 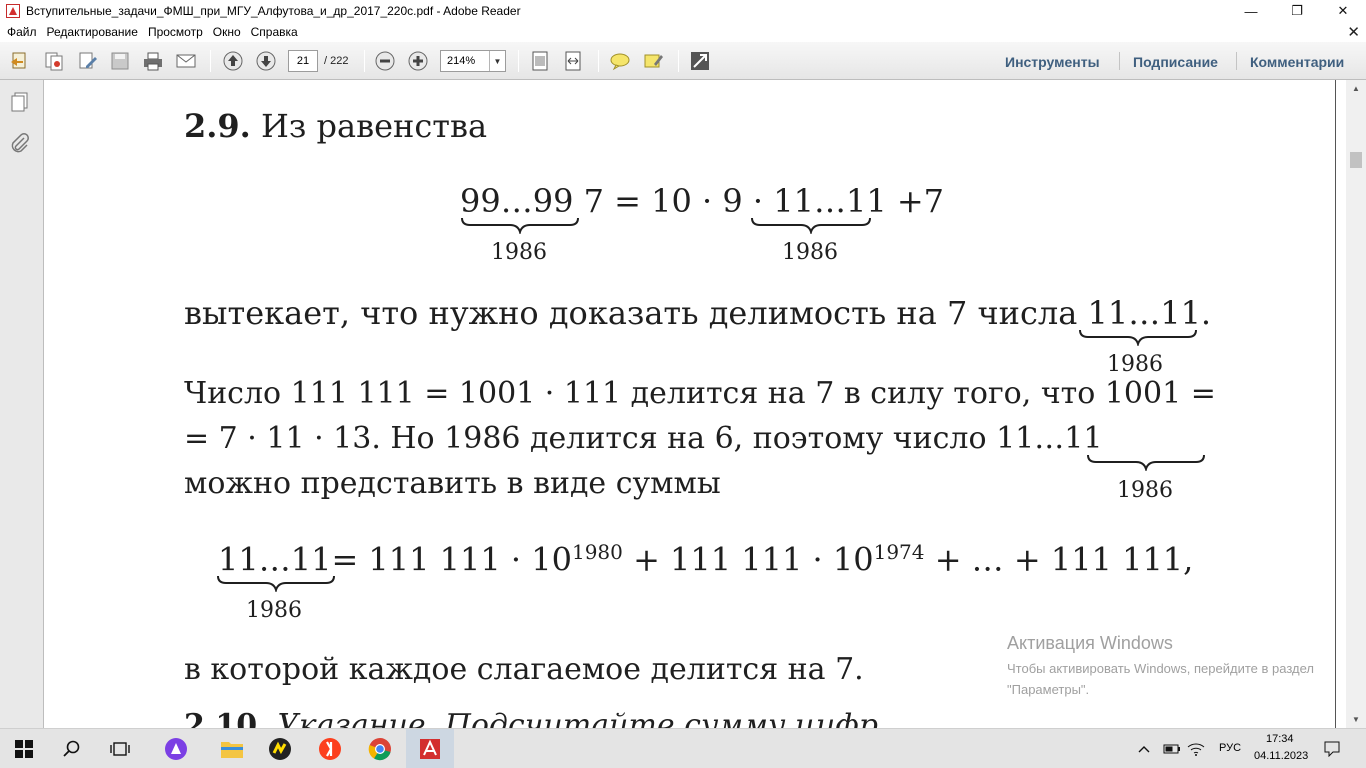 I want to click on highlight-icon, so click(x=653, y=61).